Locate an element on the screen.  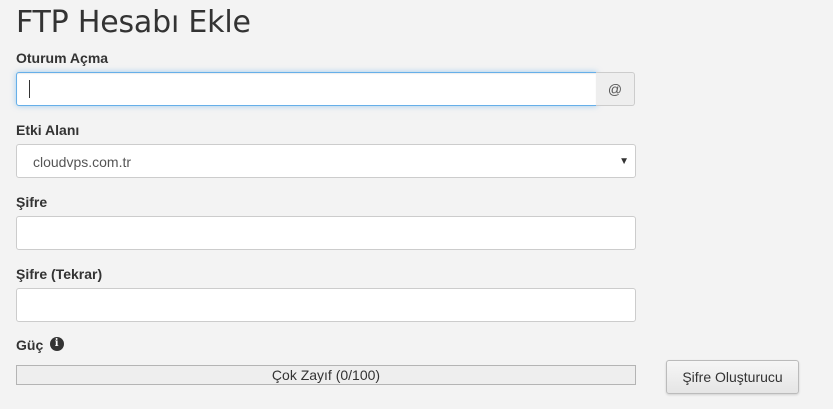
domain-select: cloudvps.com.tr ▼ is located at coordinates (326, 161).